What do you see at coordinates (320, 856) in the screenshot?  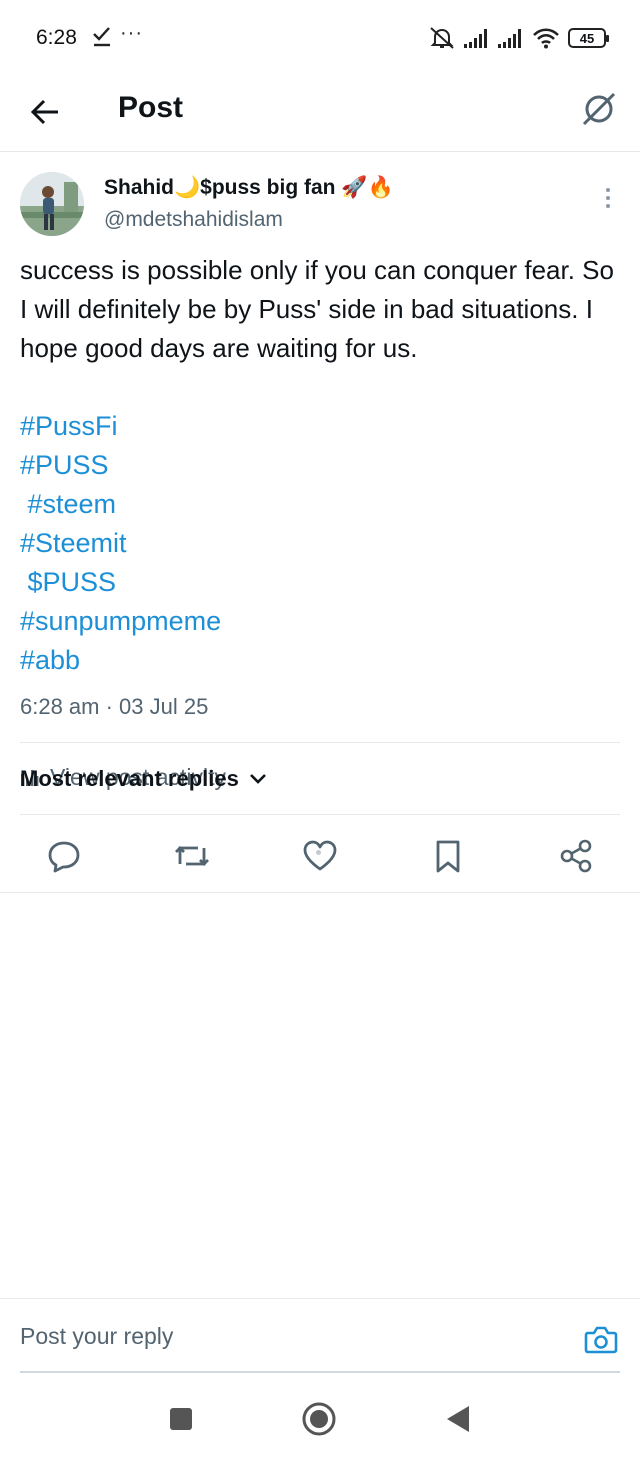 I see `like-icon` at bounding box center [320, 856].